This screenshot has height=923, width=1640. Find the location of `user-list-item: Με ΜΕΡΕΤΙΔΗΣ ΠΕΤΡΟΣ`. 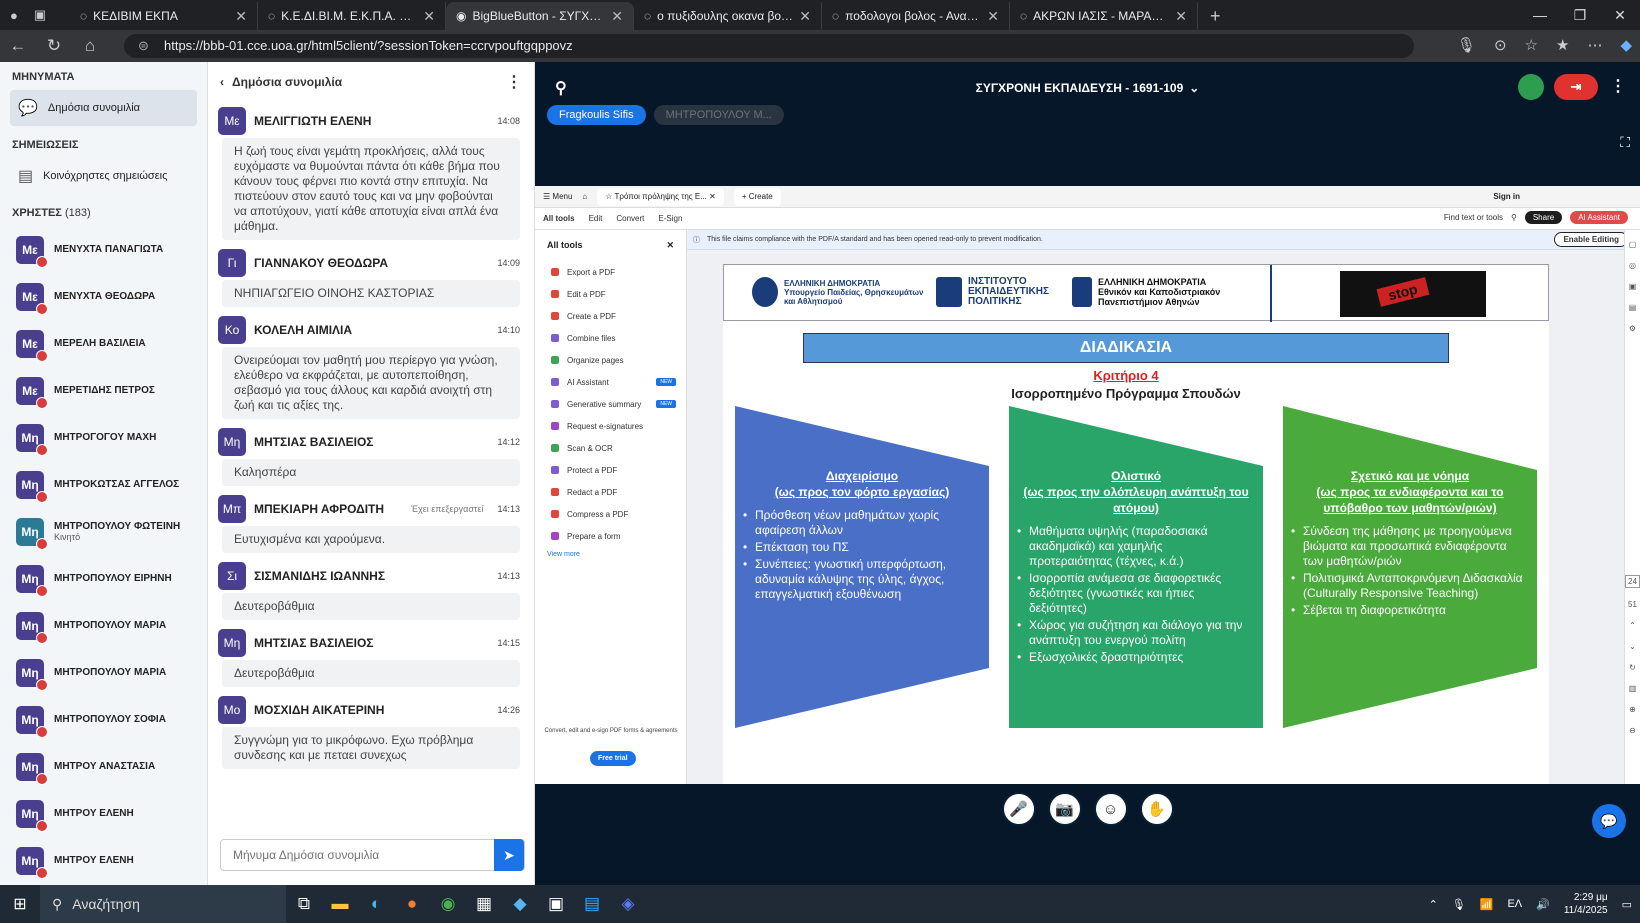

user-list-item: Με ΜΕΡΕΤΙΔΗΣ ΠΕΤΡΟΣ is located at coordinates (103, 390).